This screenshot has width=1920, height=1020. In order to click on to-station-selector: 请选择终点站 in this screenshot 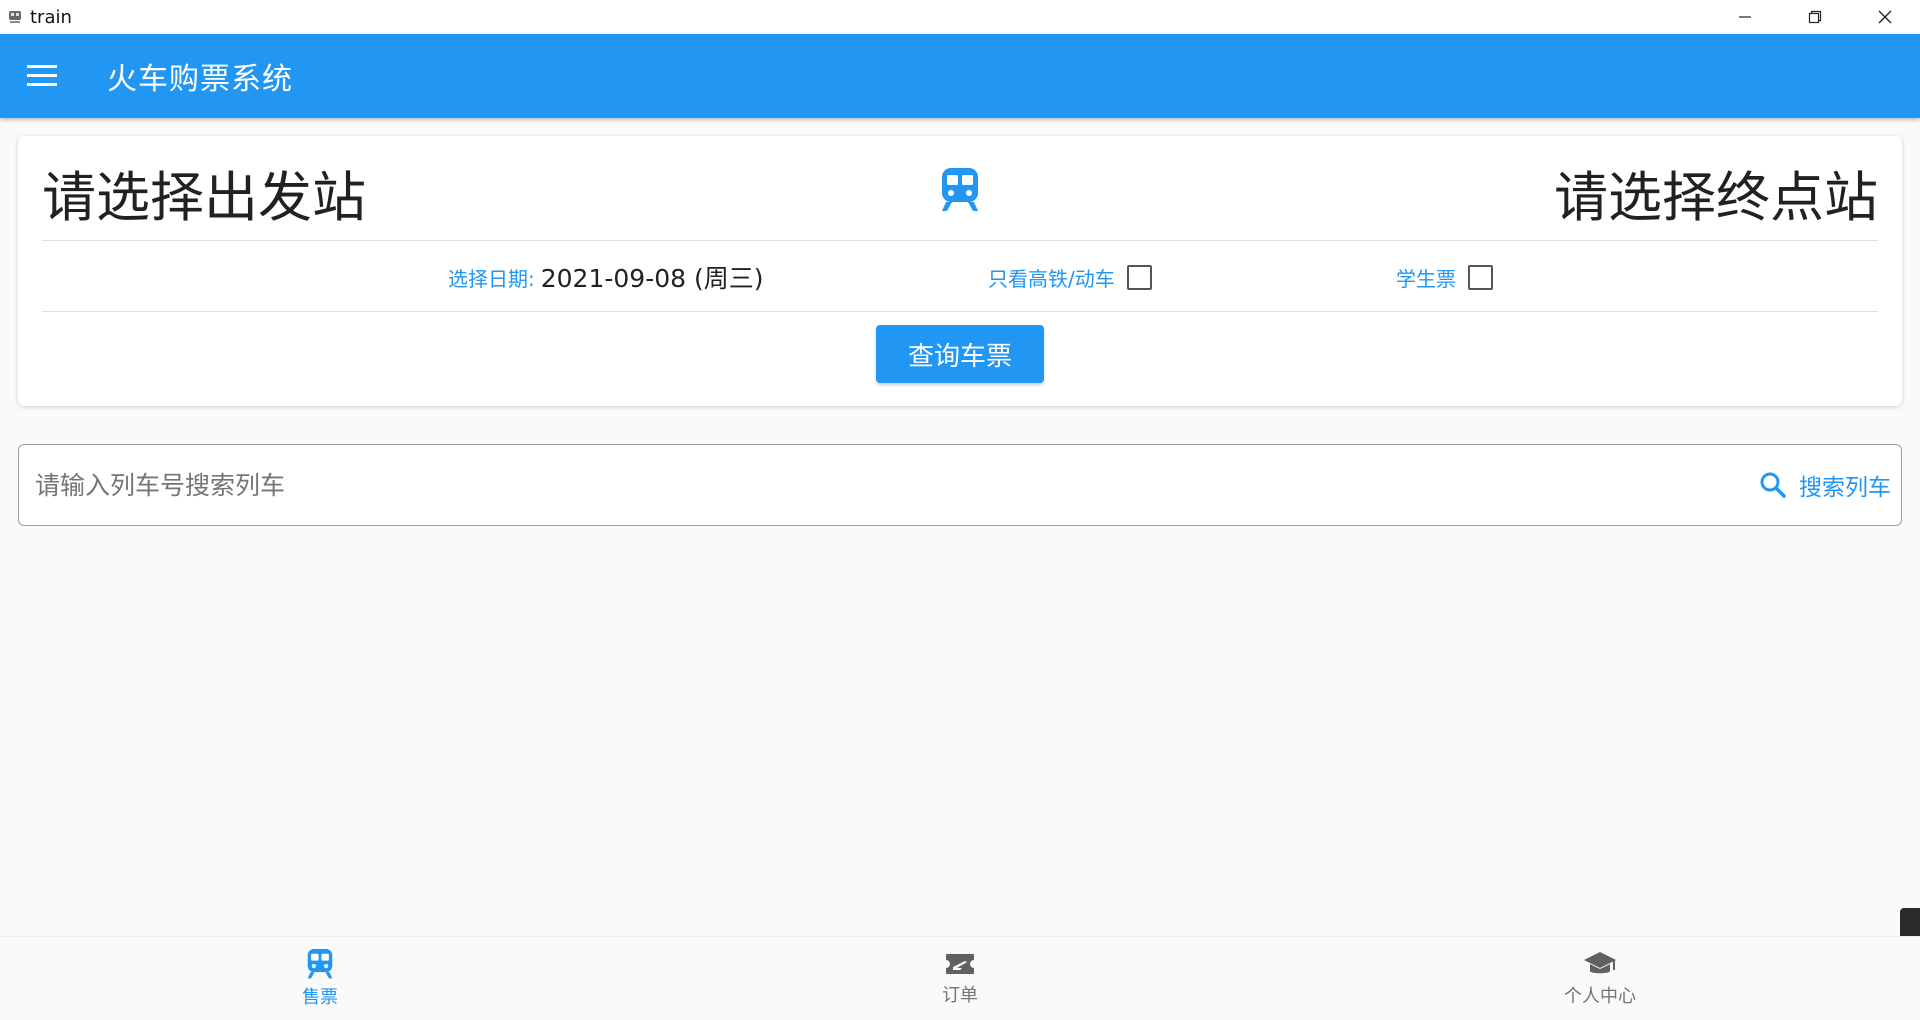, I will do `click(1716, 188)`.